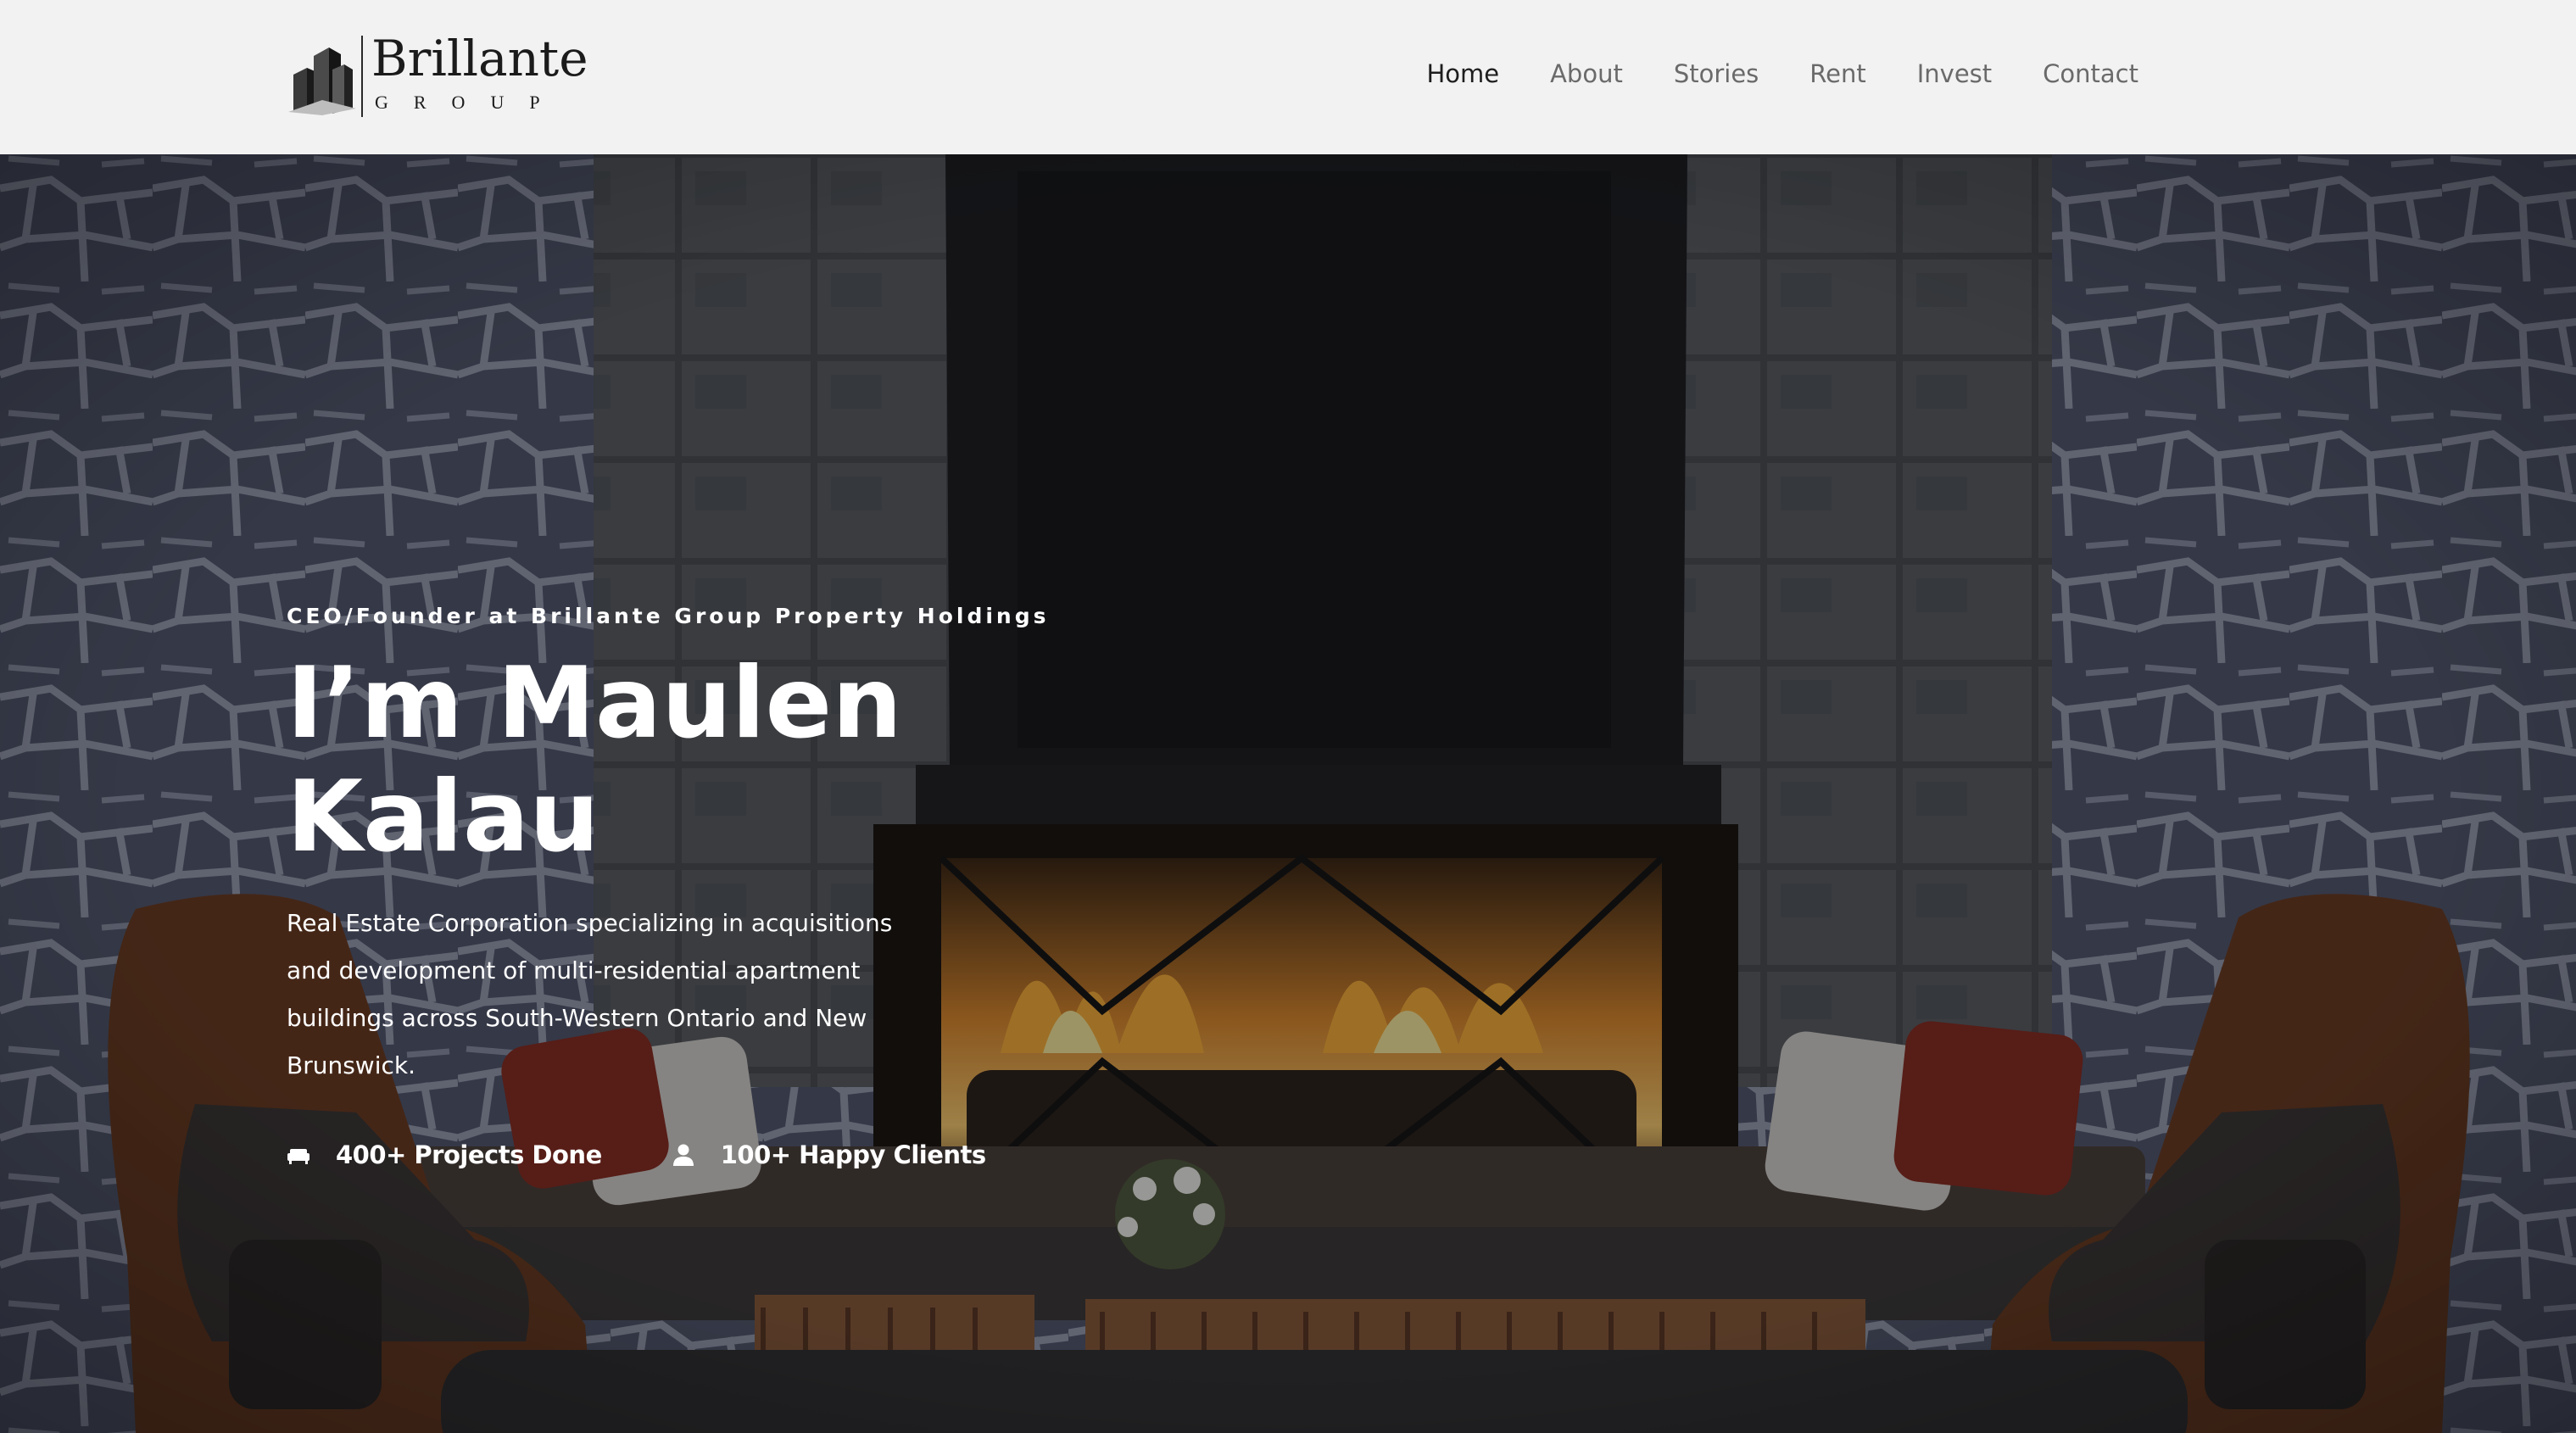  I want to click on stat-clients: 100+ Happy Clients, so click(829, 1154).